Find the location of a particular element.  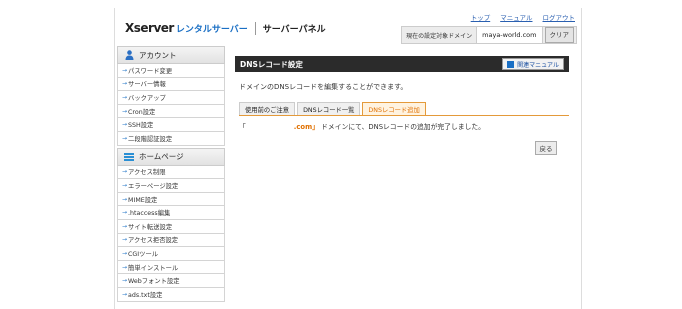

sidebar-item: → アクセス拒否設定 is located at coordinates (171, 240).